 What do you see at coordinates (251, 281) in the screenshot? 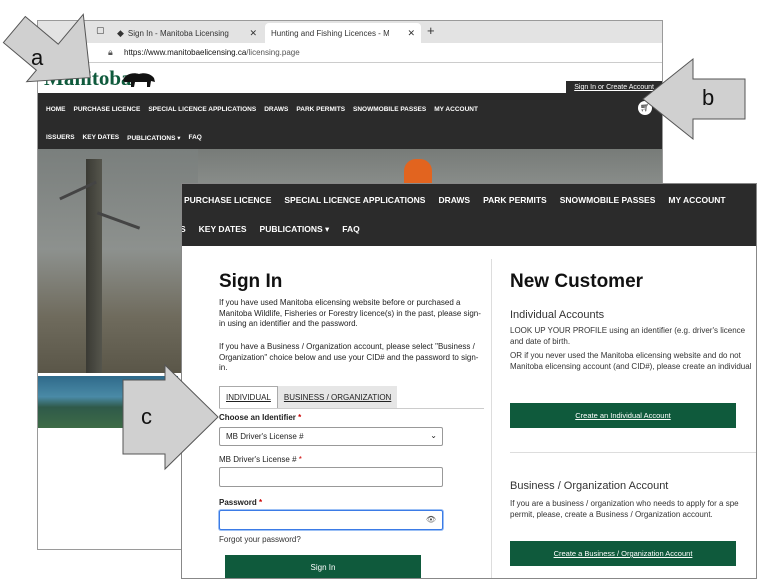
I see `signin-heading: Sign In` at bounding box center [251, 281].